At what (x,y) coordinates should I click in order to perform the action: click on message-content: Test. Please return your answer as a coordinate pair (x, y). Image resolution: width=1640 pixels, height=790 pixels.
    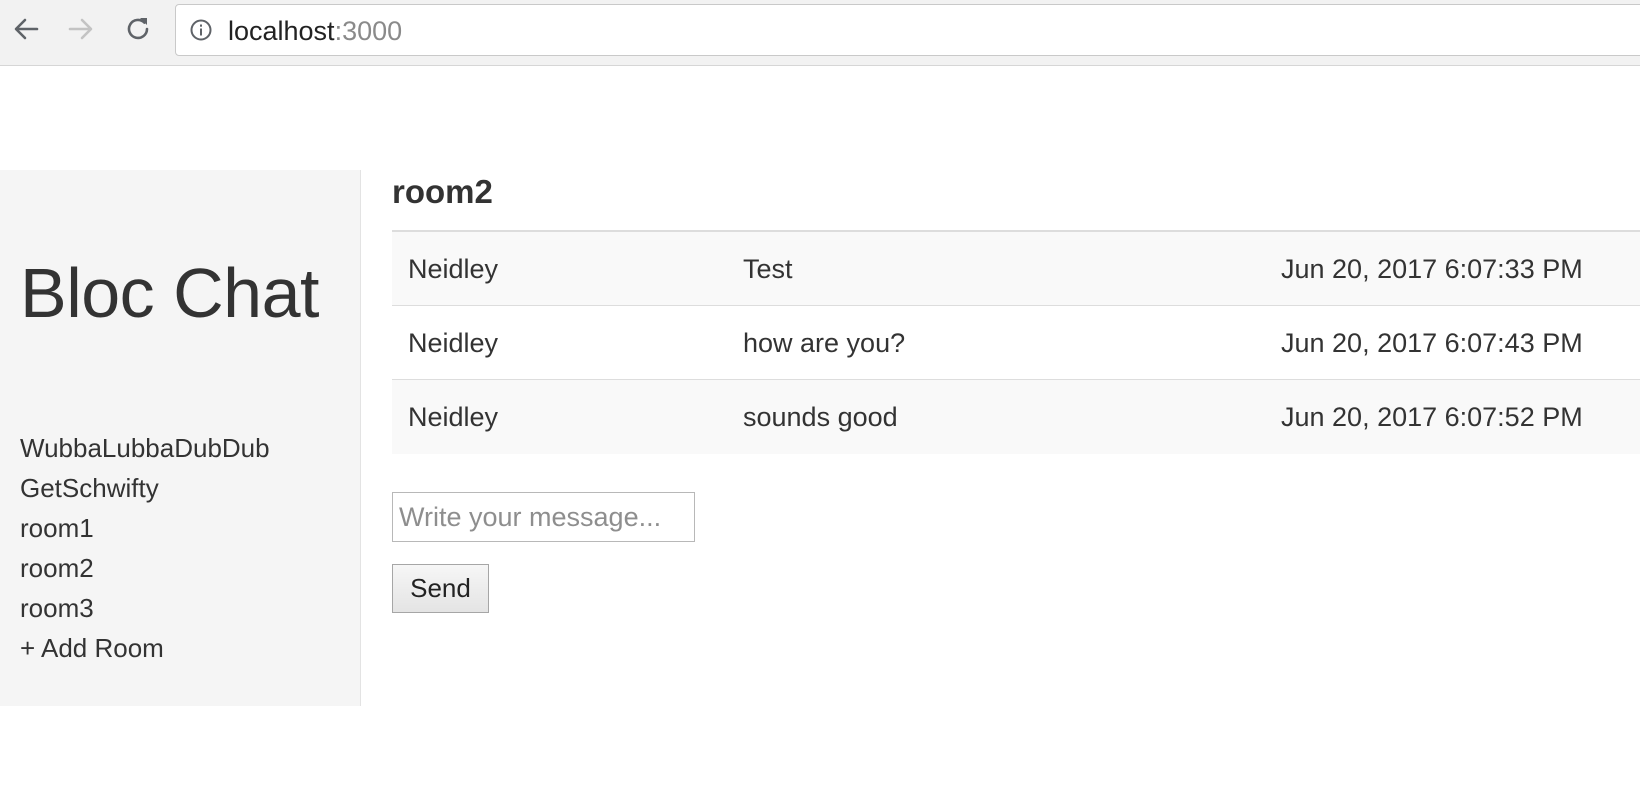
    Looking at the image, I should click on (768, 269).